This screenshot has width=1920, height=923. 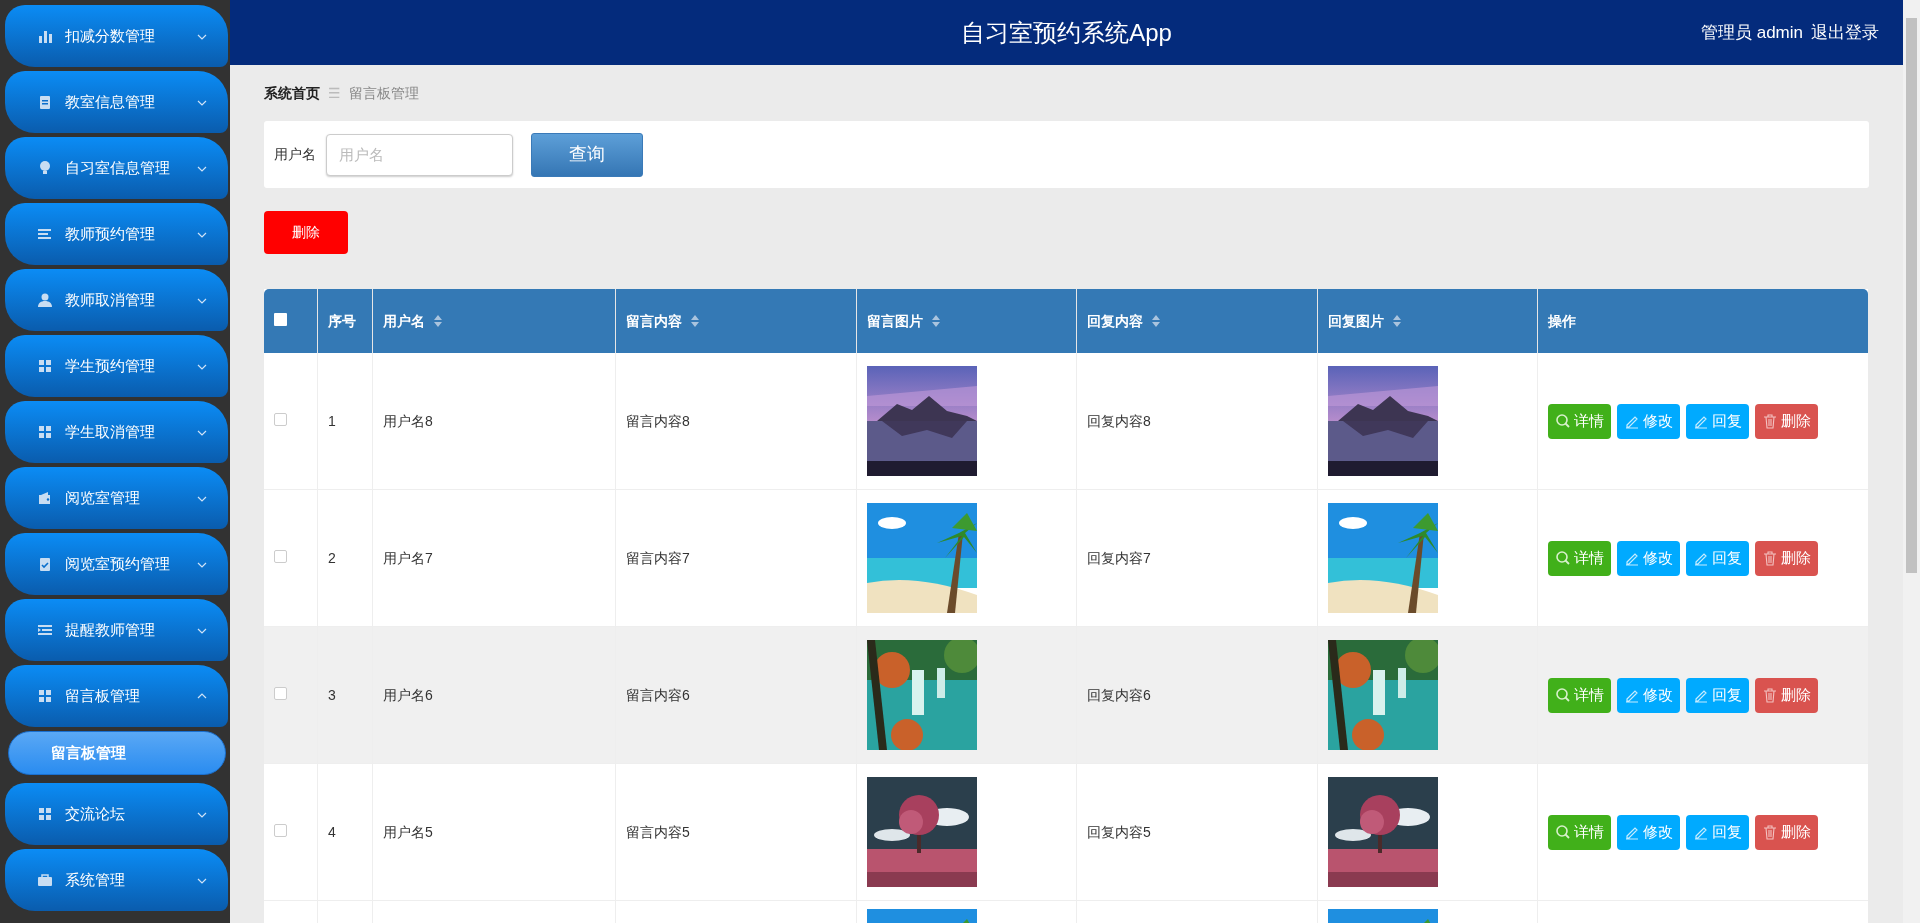 I want to click on search-button: 查询, so click(x=587, y=154).